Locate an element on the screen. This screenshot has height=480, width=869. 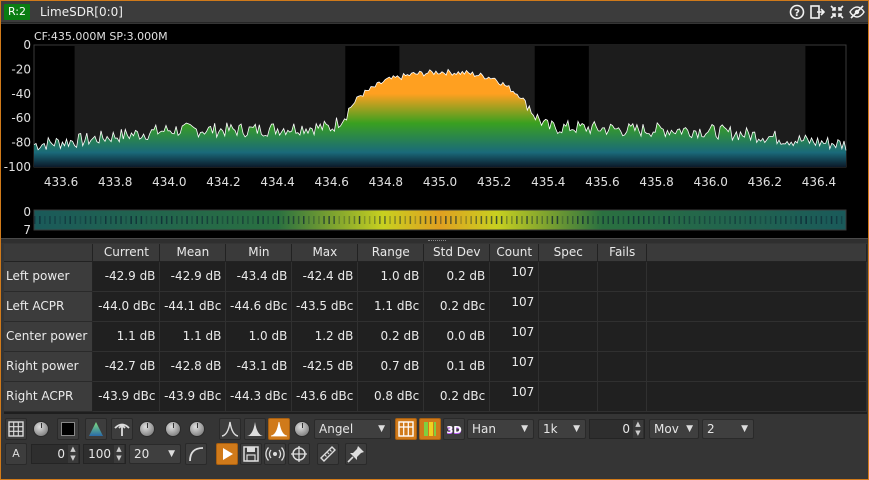
max-hold-button is located at coordinates (255, 429).